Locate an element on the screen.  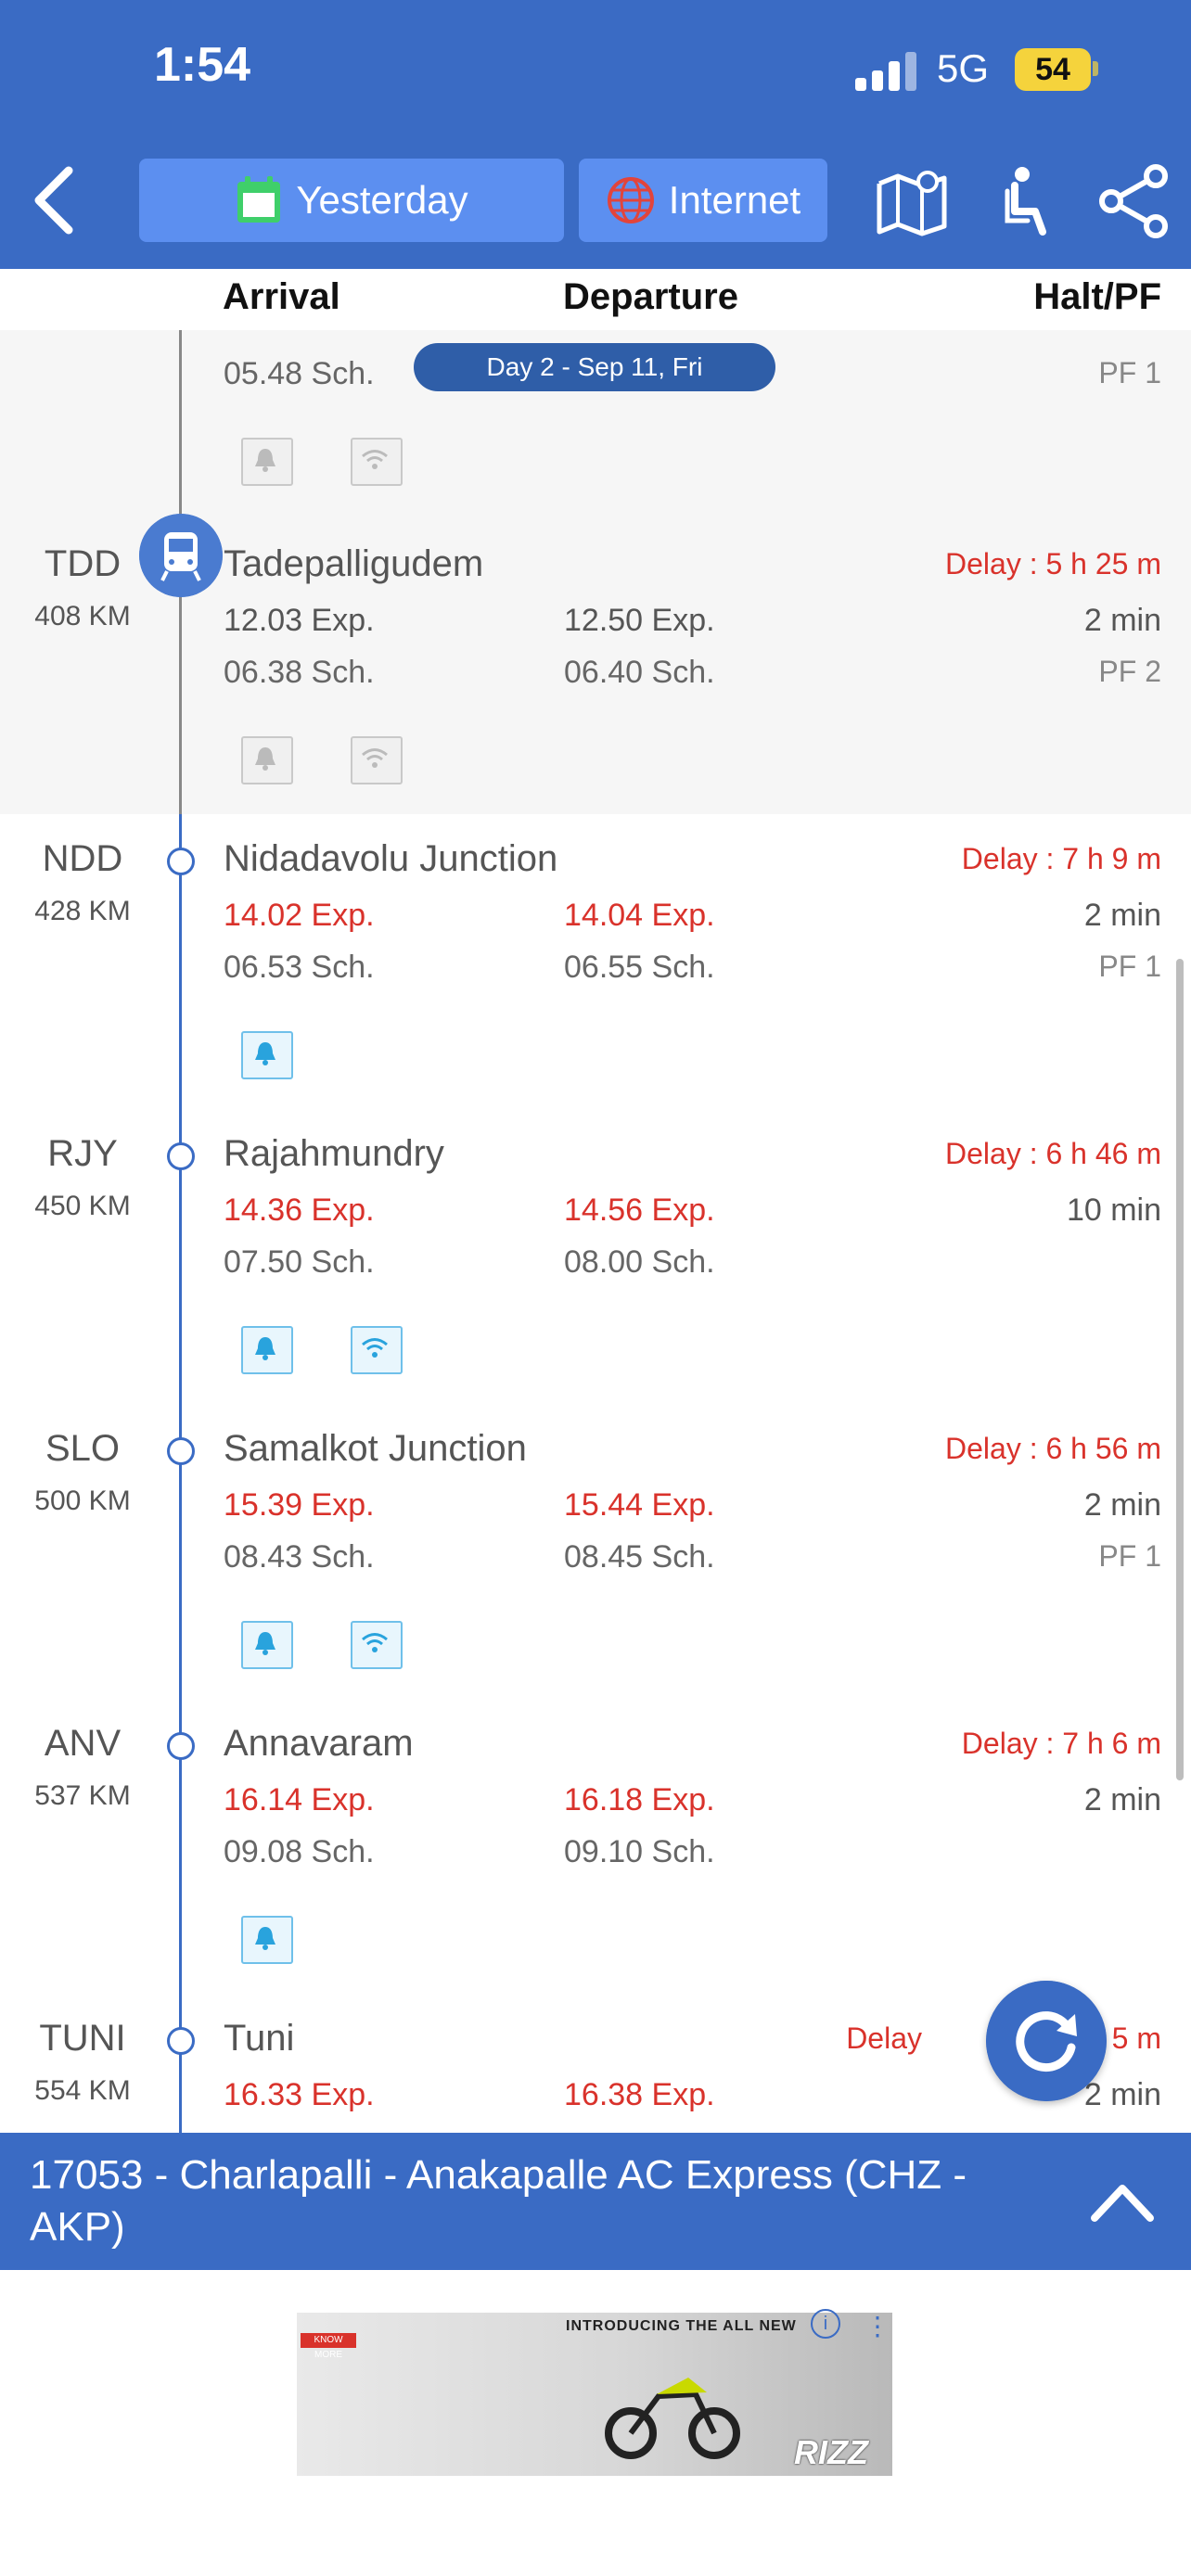
departure-header: Departure is located at coordinates (650, 296).